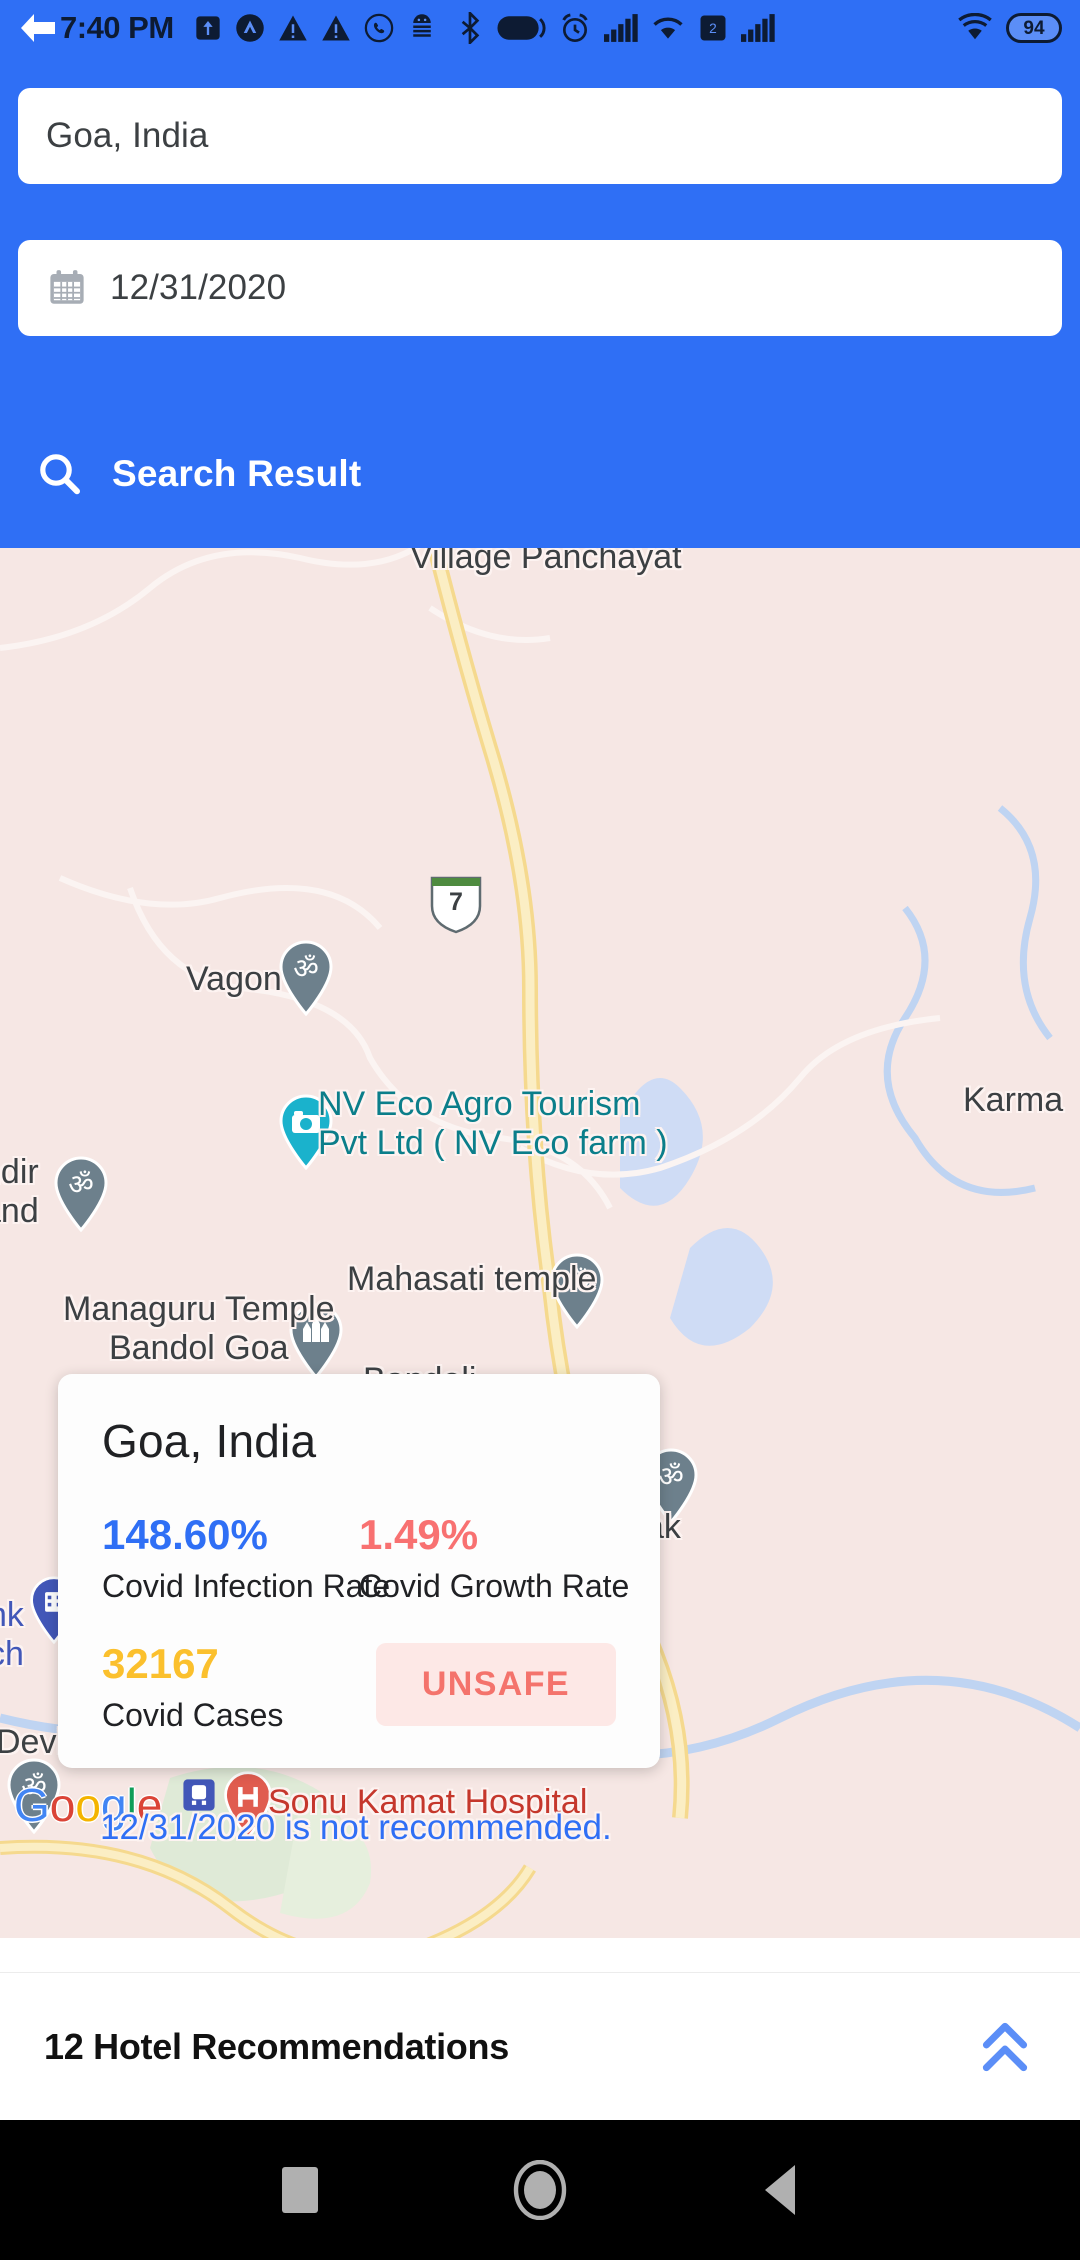 Image resolution: width=1080 pixels, height=2260 pixels. I want to click on growth-rate-stat: 1.49% Covid Growth Rate, so click(494, 1558).